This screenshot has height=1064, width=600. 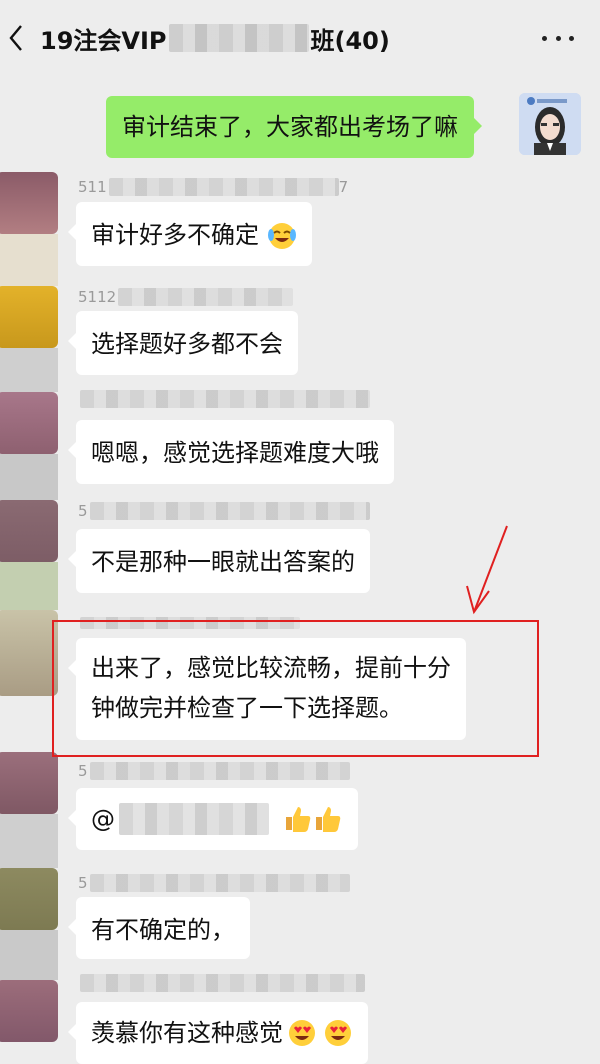 What do you see at coordinates (175, 235) in the screenshot?
I see `message-text: 审计好多不确定` at bounding box center [175, 235].